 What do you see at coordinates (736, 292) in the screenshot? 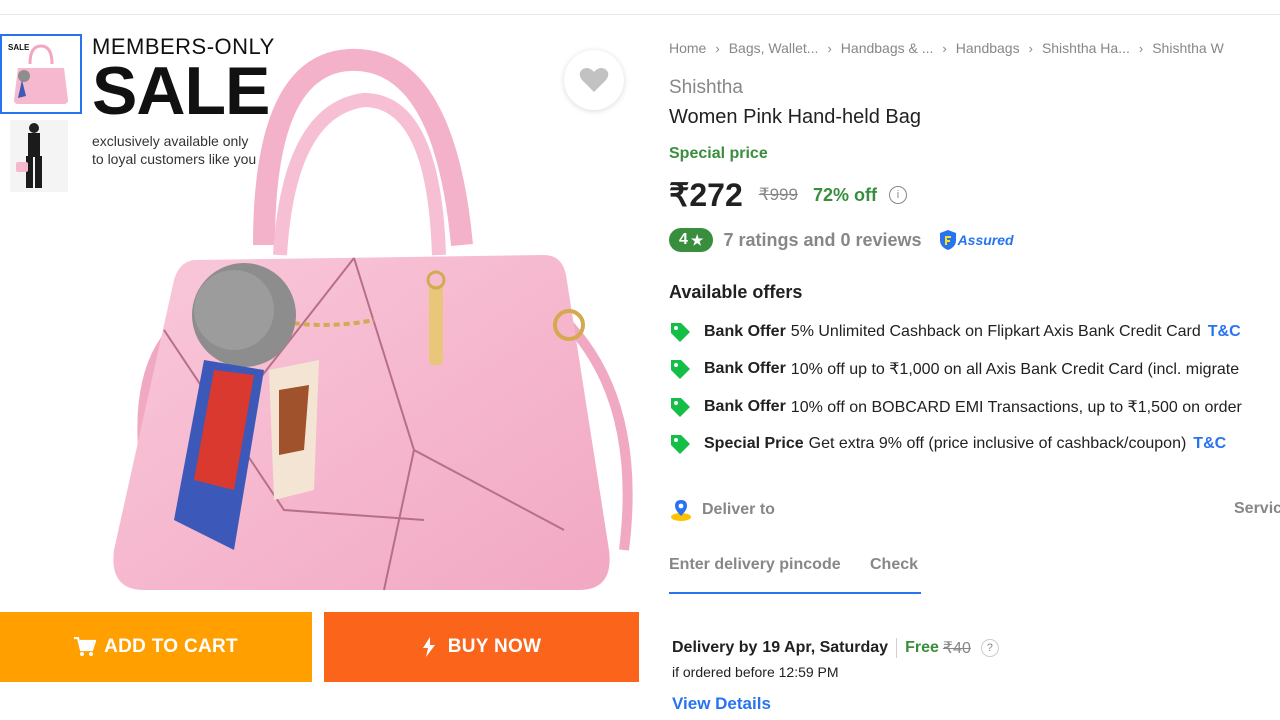
I see `available-offers-heading: Available offers` at bounding box center [736, 292].